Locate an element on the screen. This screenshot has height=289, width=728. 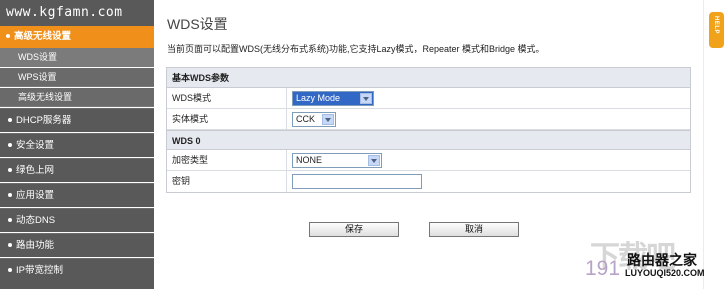
row-phy-mode: 实体模式 CCK is located at coordinates (428, 119).